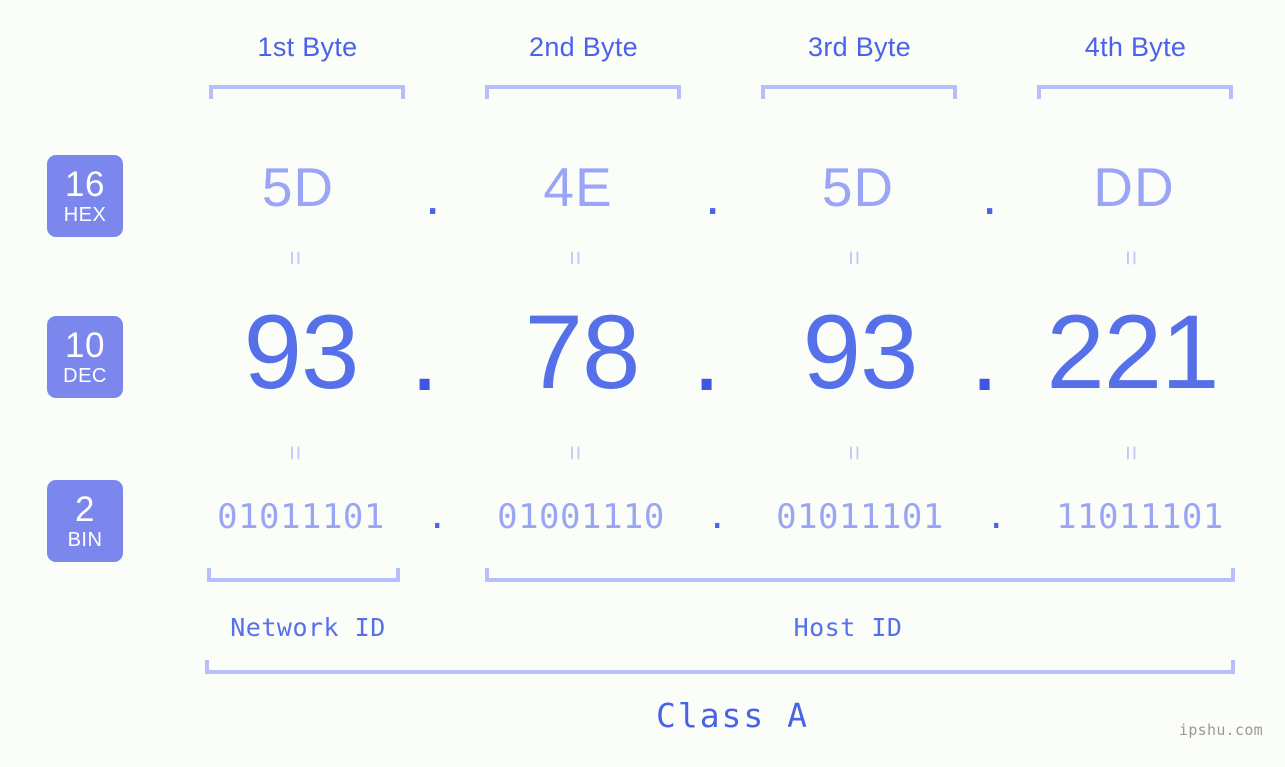  Describe the element at coordinates (583, 47) in the screenshot. I see `byte-header-2: 2nd Byte` at that location.